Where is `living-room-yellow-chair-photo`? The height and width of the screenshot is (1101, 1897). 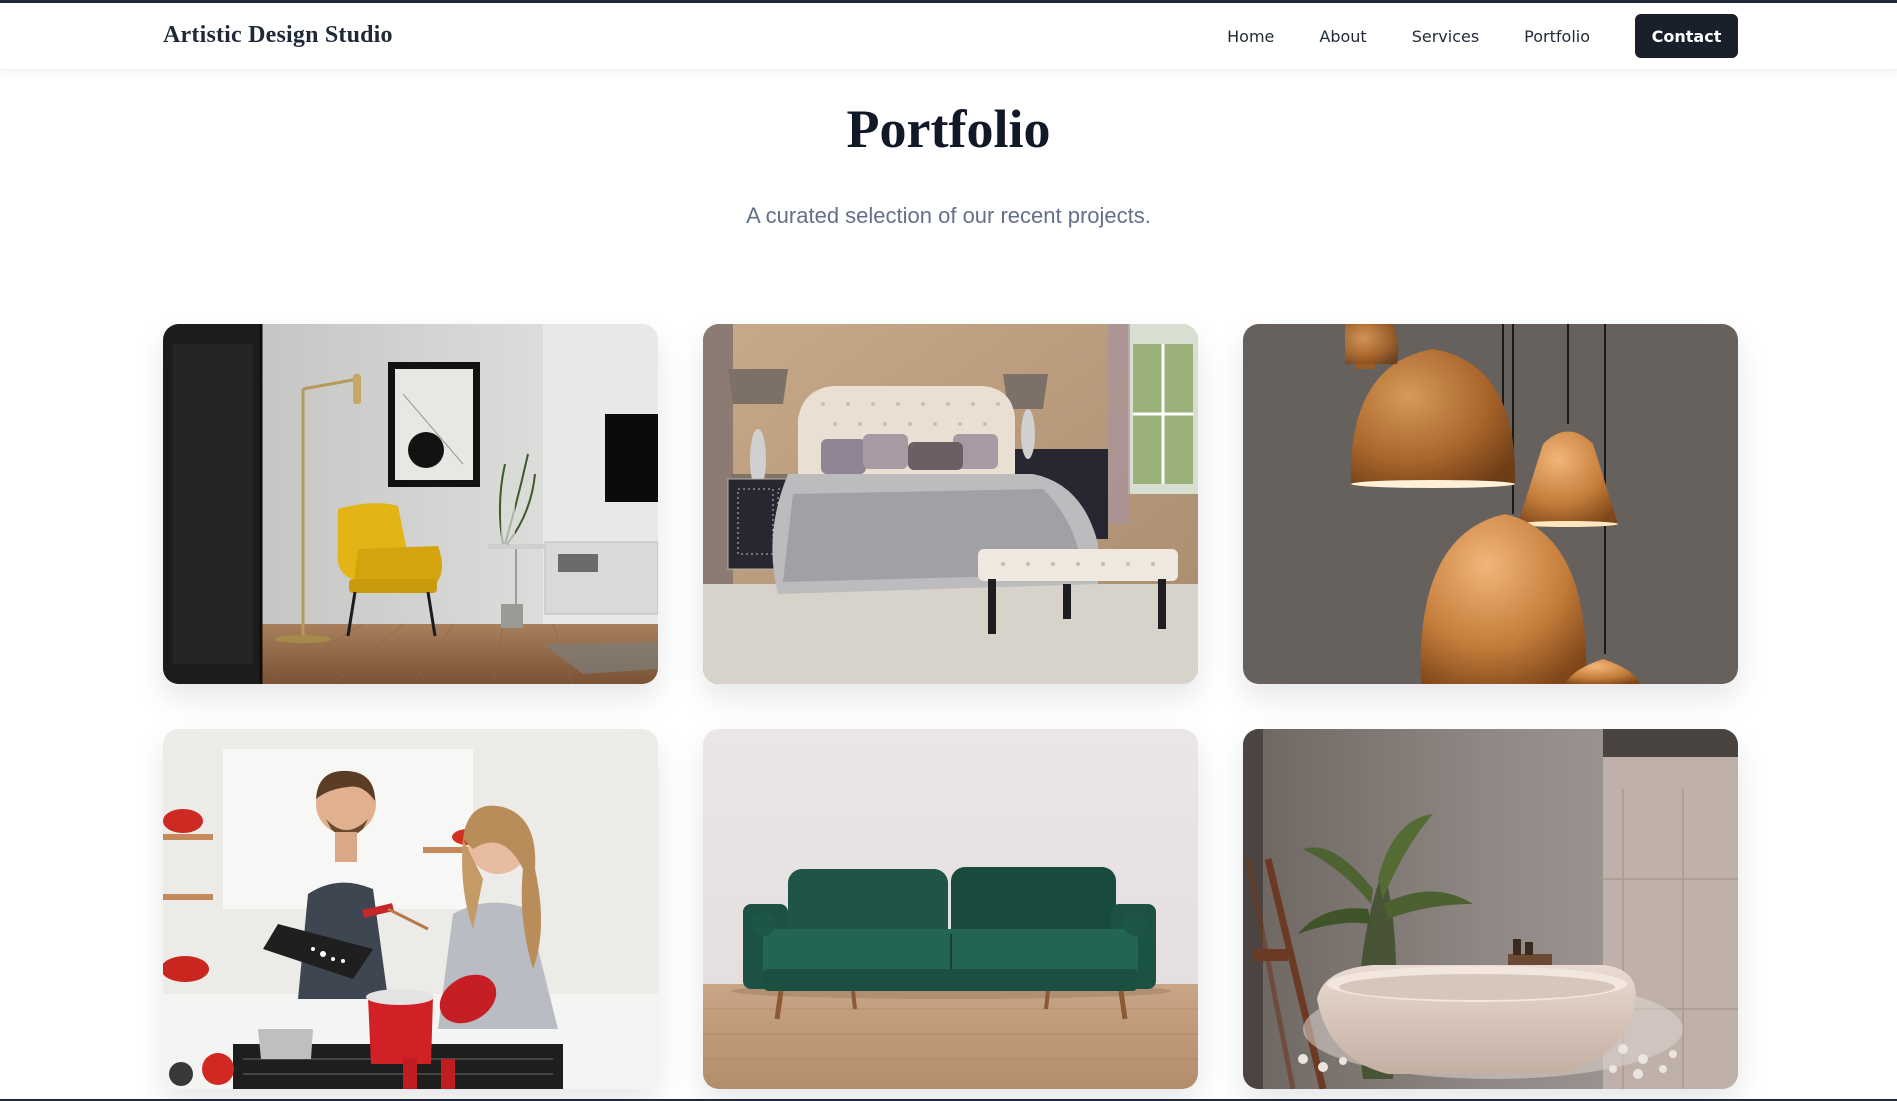
living-room-yellow-chair-photo is located at coordinates (410, 504).